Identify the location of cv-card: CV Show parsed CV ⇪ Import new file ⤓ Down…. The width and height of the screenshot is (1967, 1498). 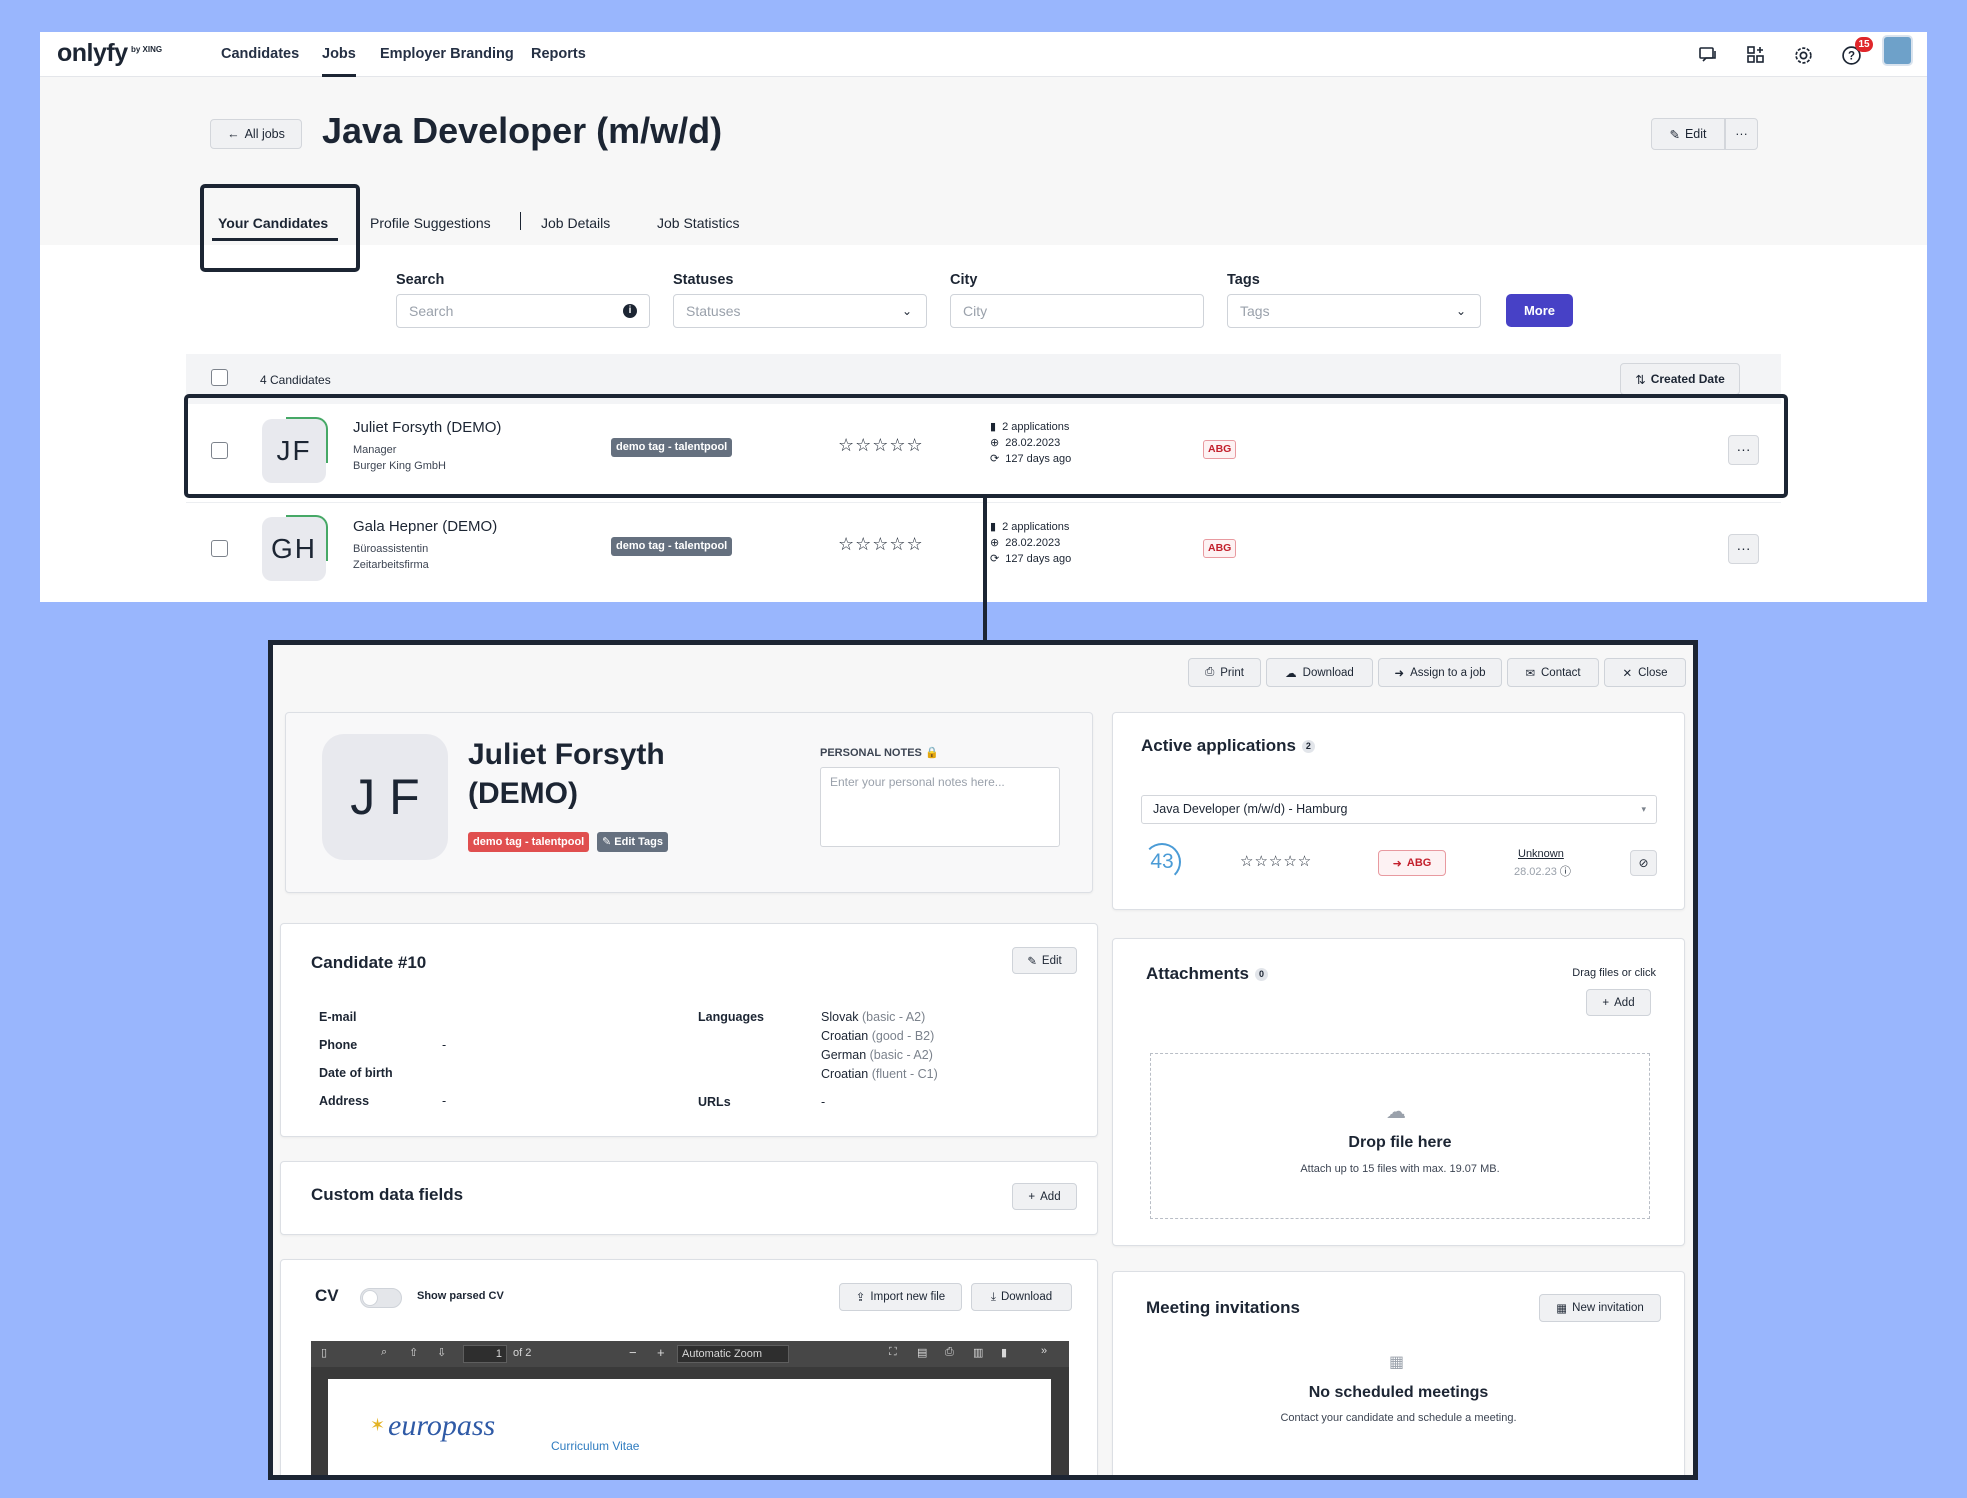
(689, 1367).